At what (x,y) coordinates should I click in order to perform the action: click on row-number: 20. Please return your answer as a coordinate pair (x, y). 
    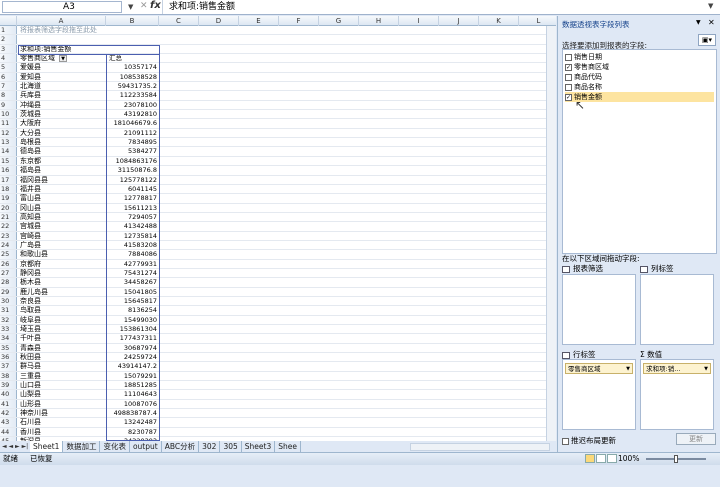
    Looking at the image, I should click on (8, 207).